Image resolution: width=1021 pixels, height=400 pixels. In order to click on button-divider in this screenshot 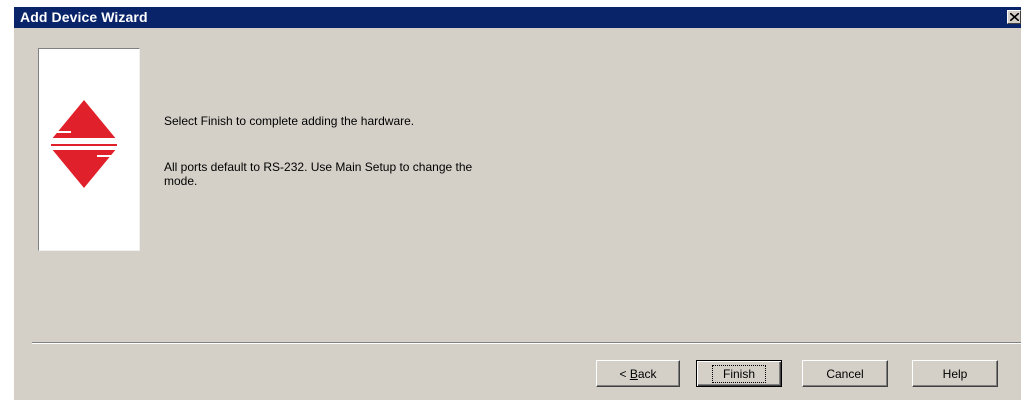, I will do `click(526, 343)`.